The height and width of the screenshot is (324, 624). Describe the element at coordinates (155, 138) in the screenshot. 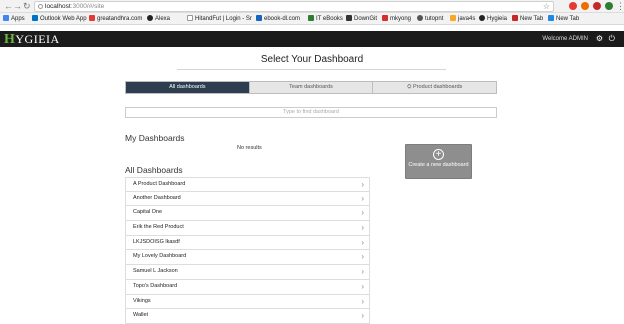

I see `my-dashboards-heading: My Dashboards` at that location.